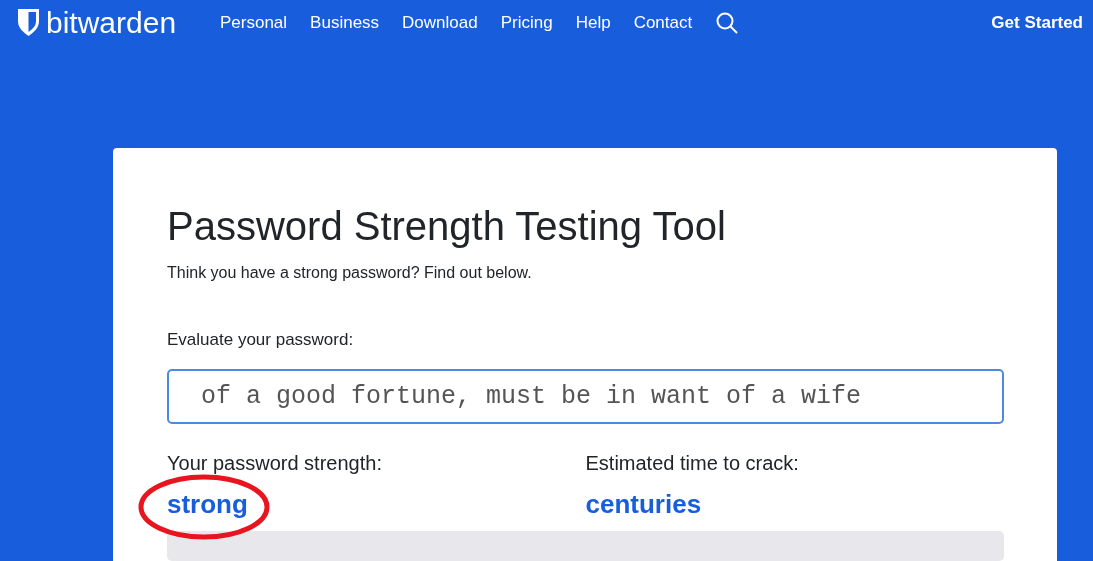 The height and width of the screenshot is (561, 1093). What do you see at coordinates (526, 23) in the screenshot?
I see `nav-link: Pricing` at bounding box center [526, 23].